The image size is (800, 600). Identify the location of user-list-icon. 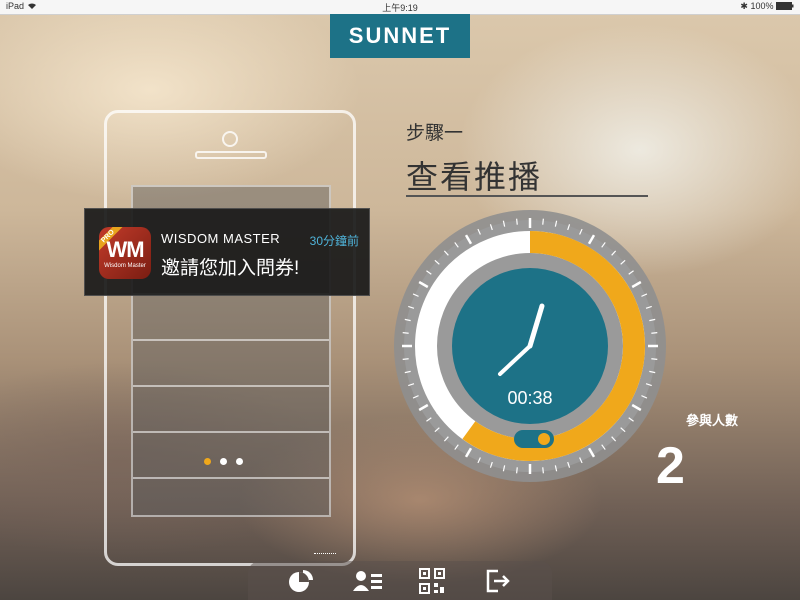
(367, 581).